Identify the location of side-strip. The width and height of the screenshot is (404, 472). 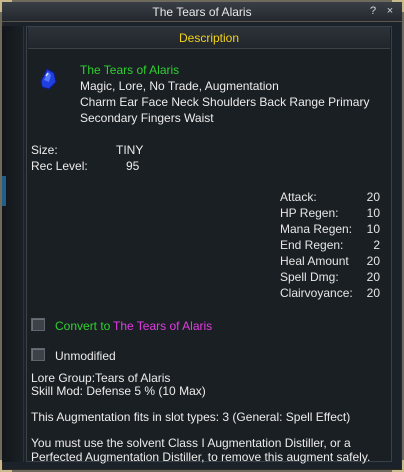
(13, 244).